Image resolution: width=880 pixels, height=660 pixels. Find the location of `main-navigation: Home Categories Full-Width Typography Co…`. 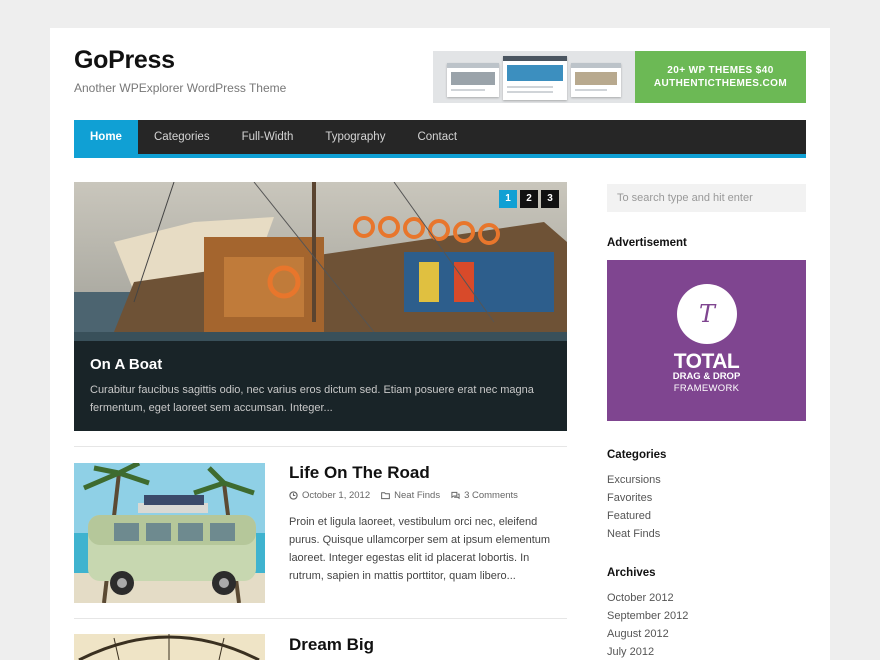

main-navigation: Home Categories Full-Width Typography Co… is located at coordinates (440, 139).